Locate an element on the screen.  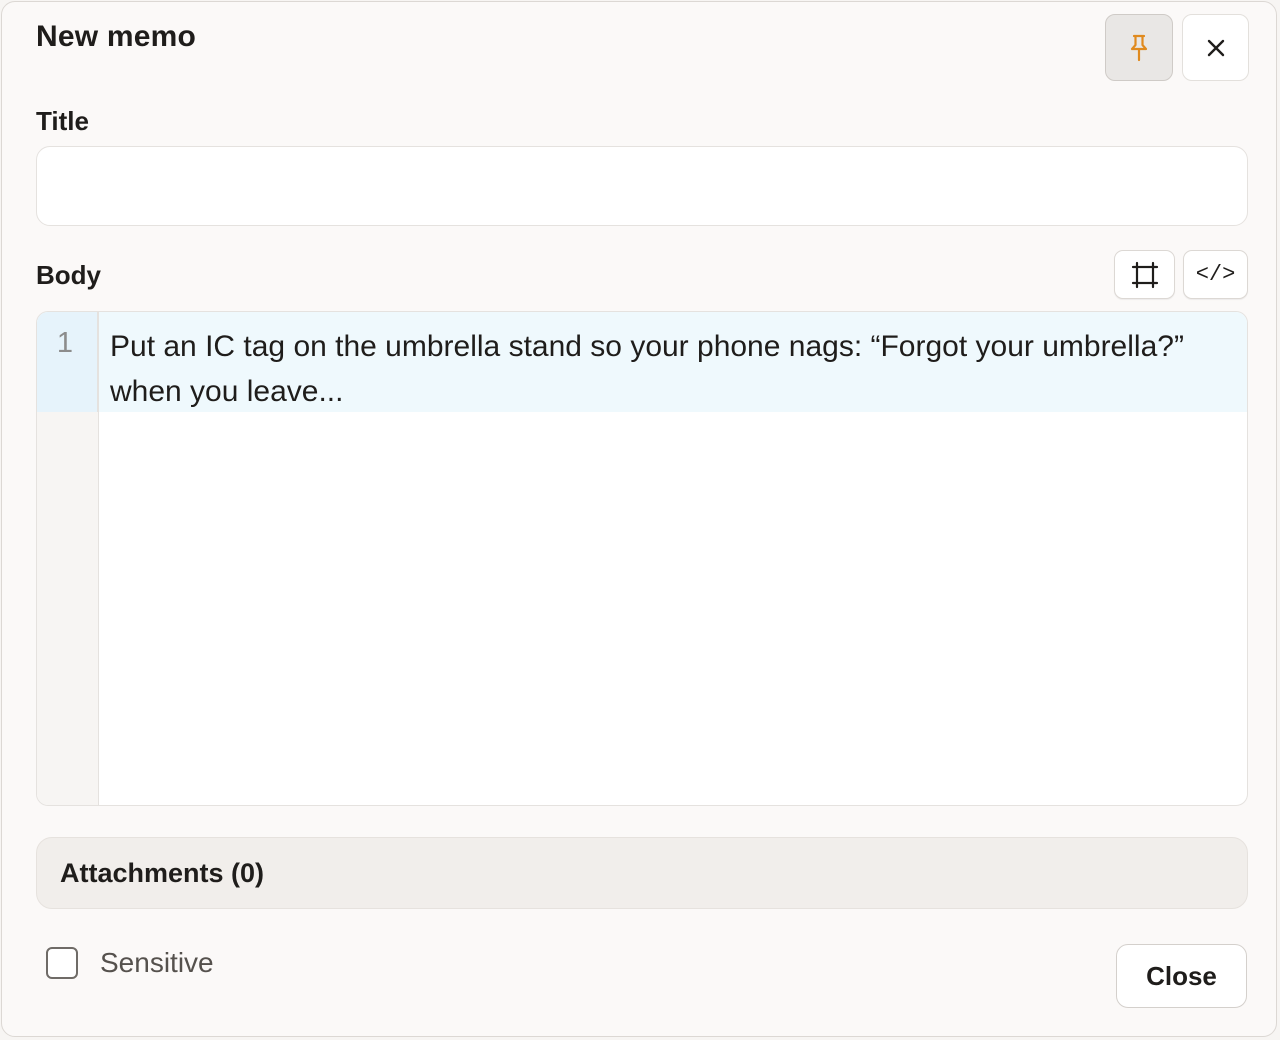
close-icon-button is located at coordinates (1215, 47).